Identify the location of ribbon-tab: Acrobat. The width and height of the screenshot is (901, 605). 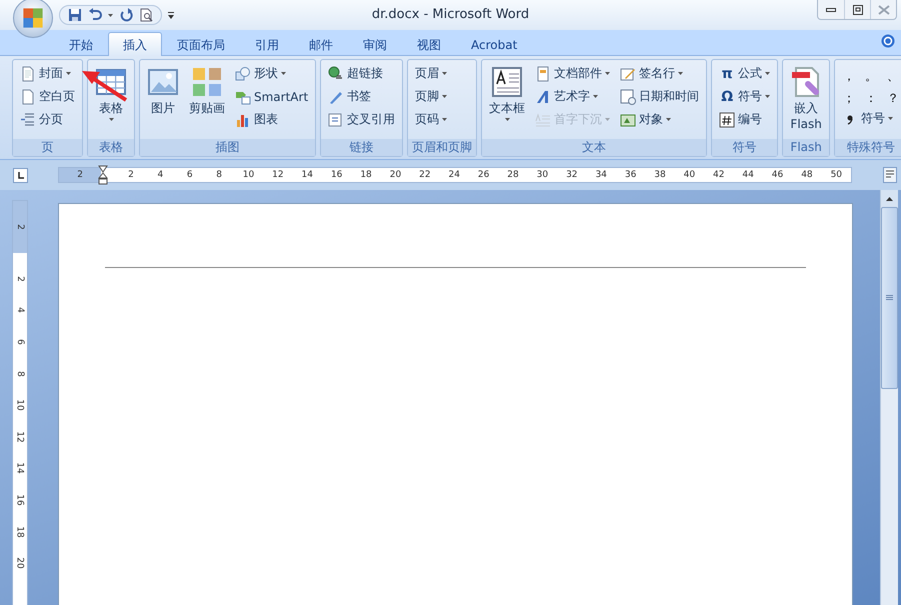
(494, 44).